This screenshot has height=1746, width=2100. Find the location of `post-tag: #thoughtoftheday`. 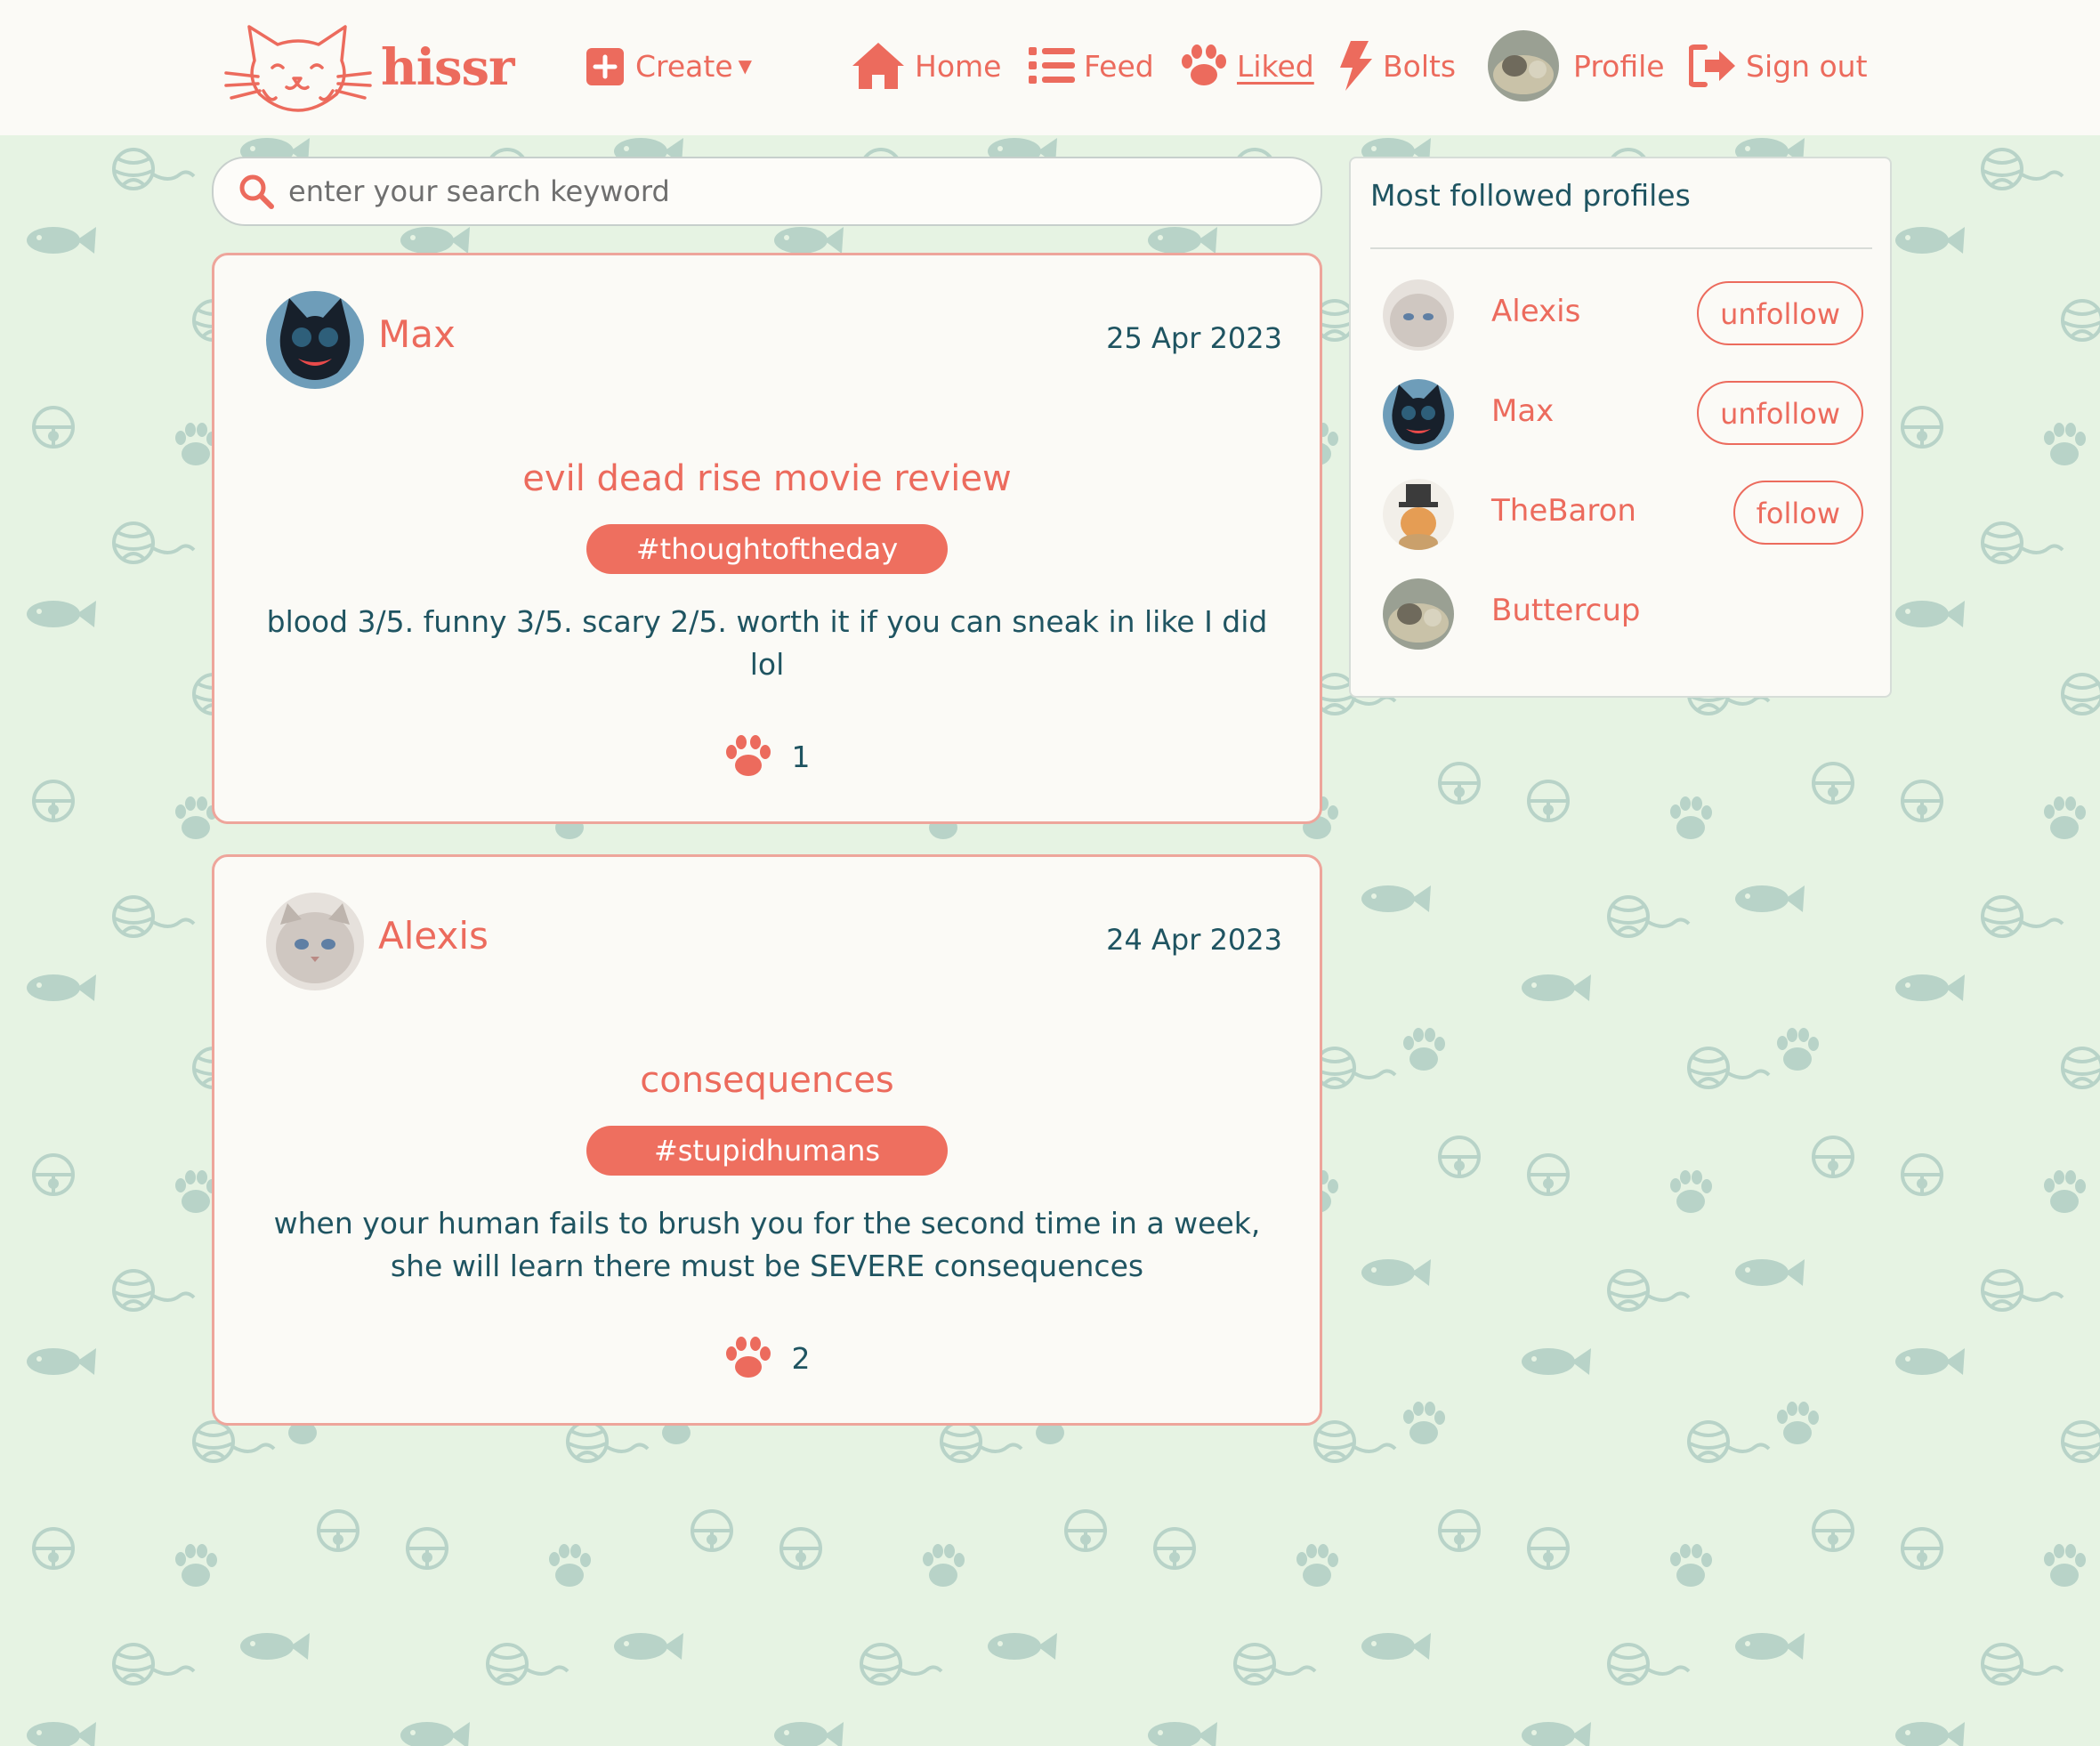

post-tag: #thoughtoftheday is located at coordinates (767, 549).